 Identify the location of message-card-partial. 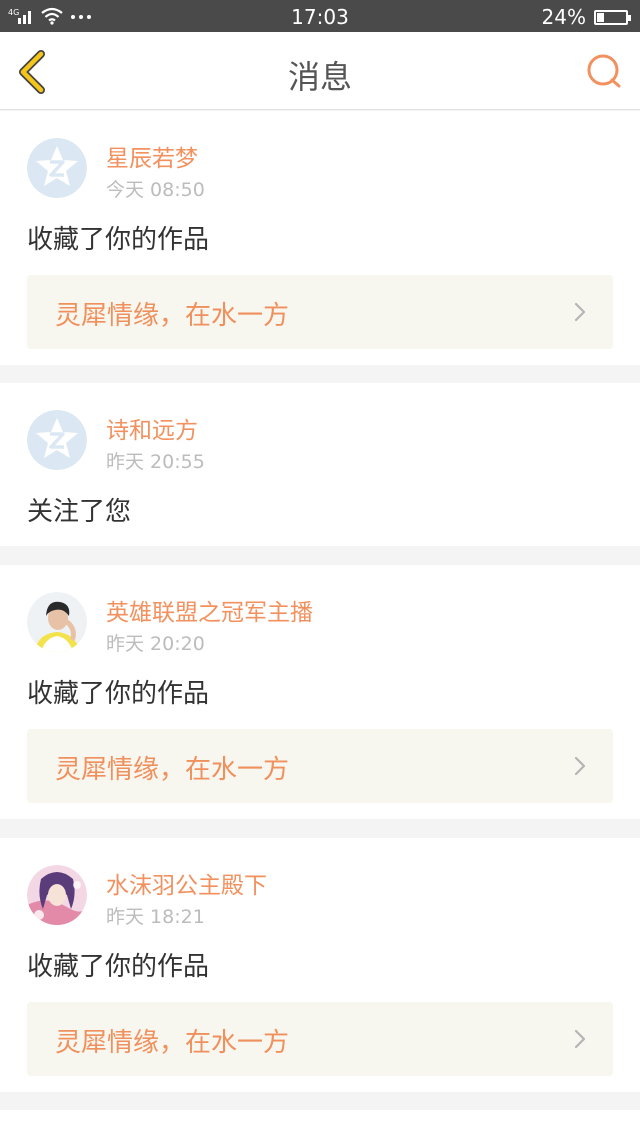
(320, 1124).